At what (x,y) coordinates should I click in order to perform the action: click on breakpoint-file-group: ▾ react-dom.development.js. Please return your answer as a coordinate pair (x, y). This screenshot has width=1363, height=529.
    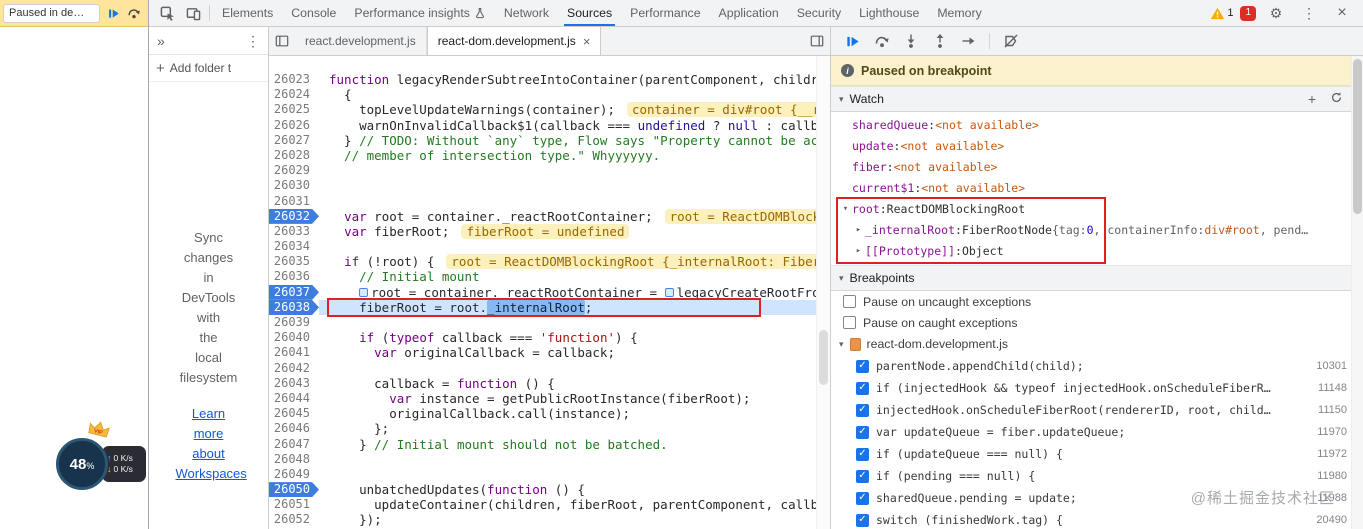
    Looking at the image, I should click on (1097, 344).